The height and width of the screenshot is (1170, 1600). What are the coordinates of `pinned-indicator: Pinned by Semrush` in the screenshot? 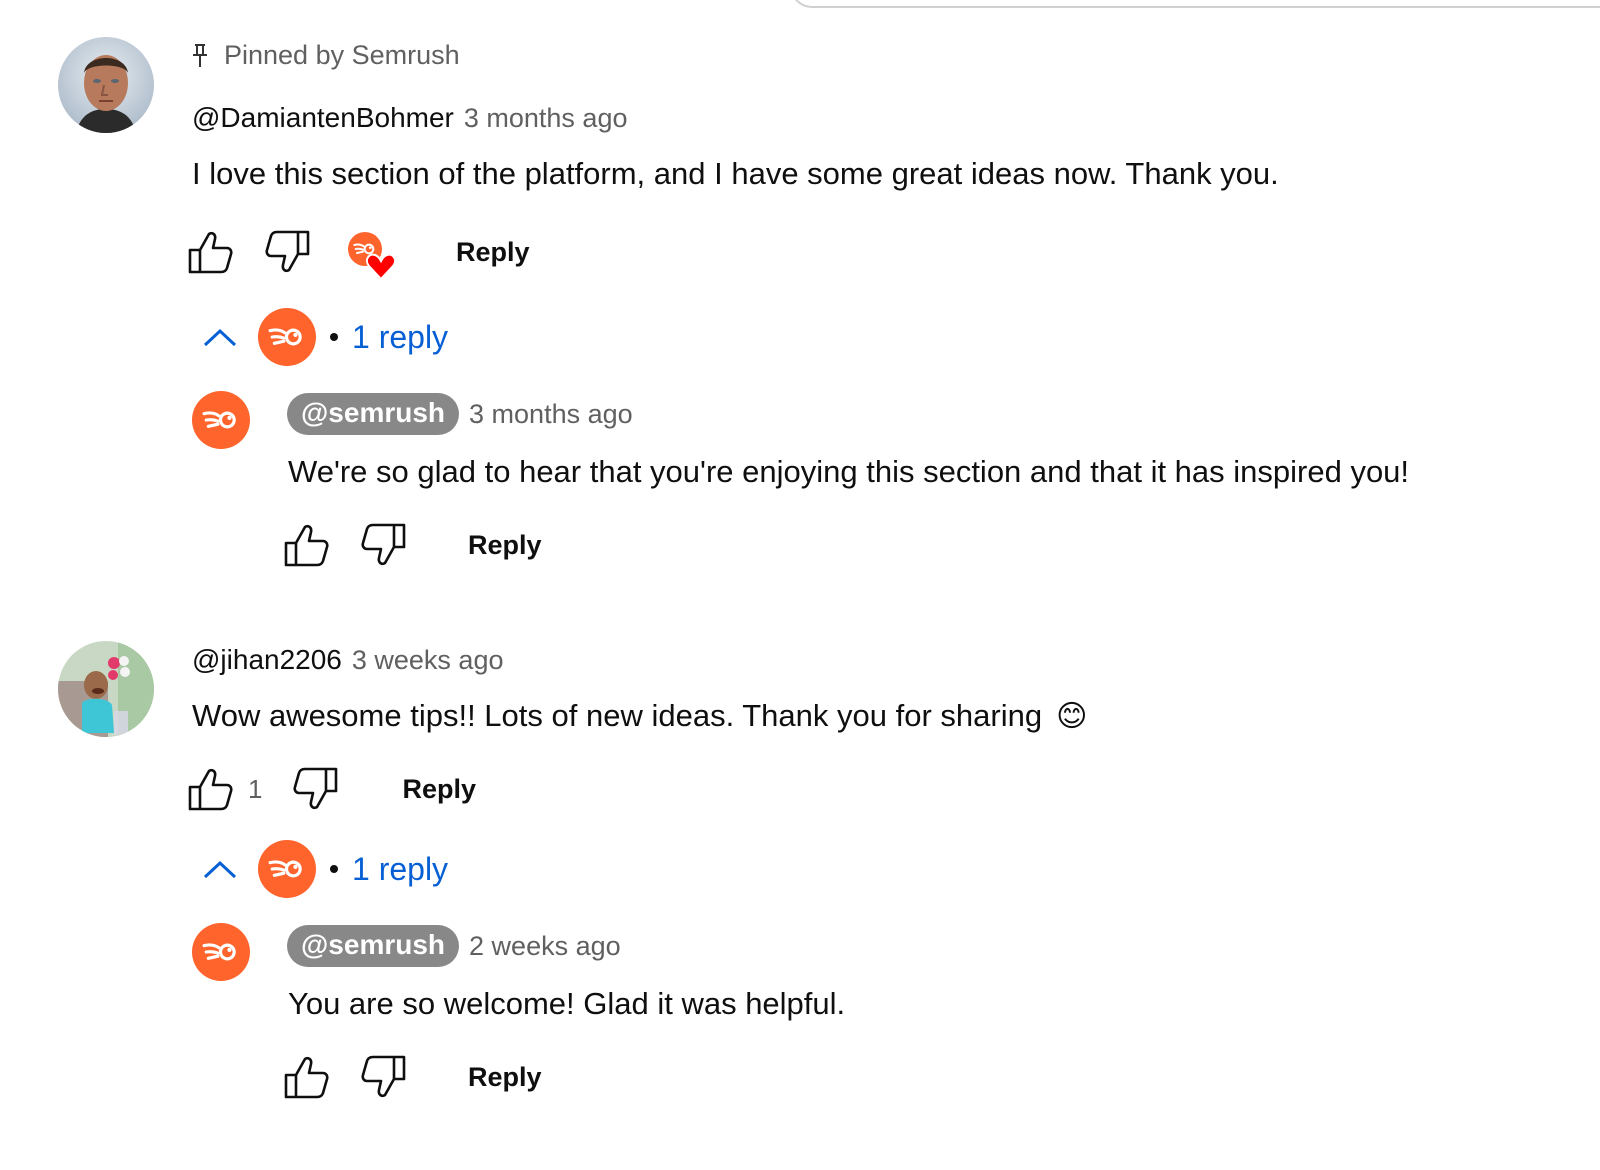 It's located at (325, 55).